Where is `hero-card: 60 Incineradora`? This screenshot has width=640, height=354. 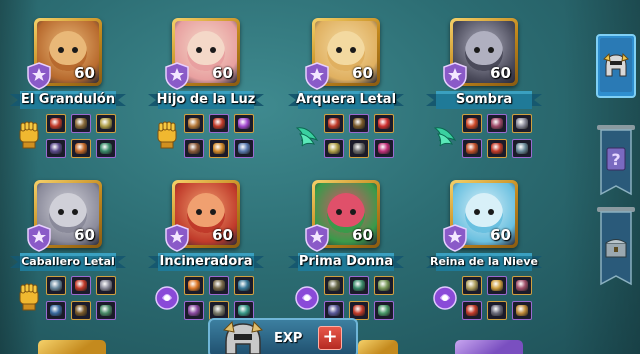
hero-card: 60 Incineradora is located at coordinates (206, 255).